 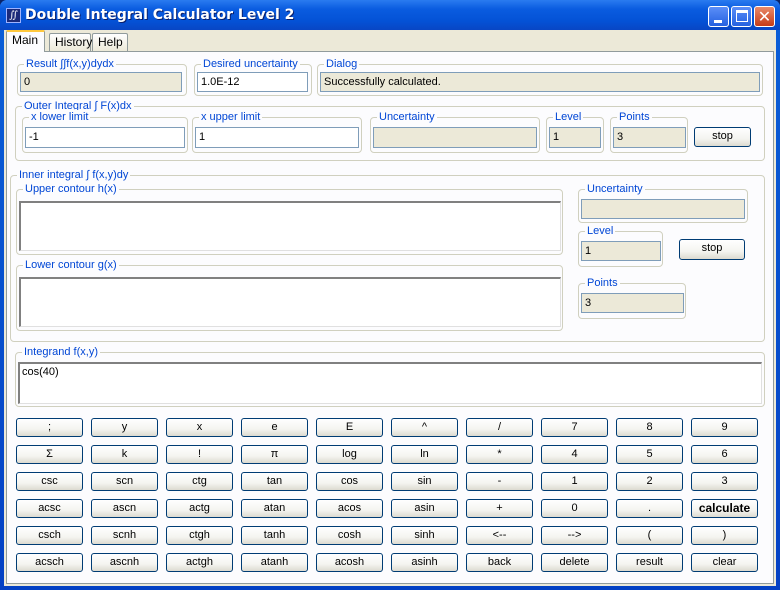 I want to click on outer-points-field: 3, so click(x=649, y=137).